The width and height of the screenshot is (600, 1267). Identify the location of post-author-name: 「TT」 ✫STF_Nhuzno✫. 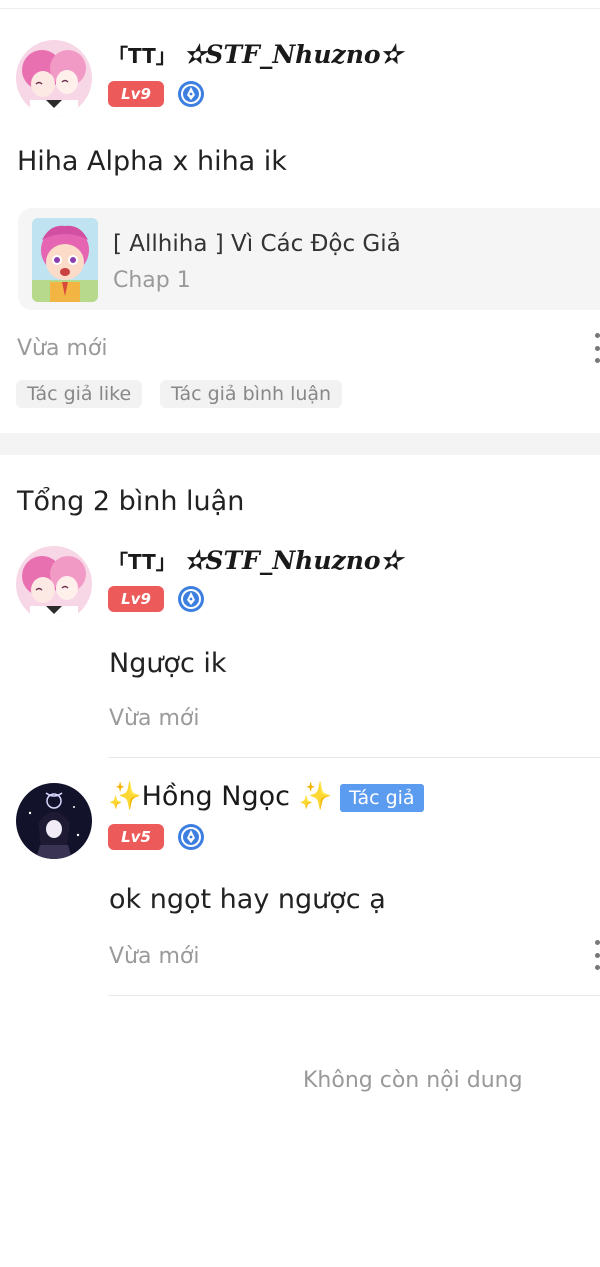
(255, 54).